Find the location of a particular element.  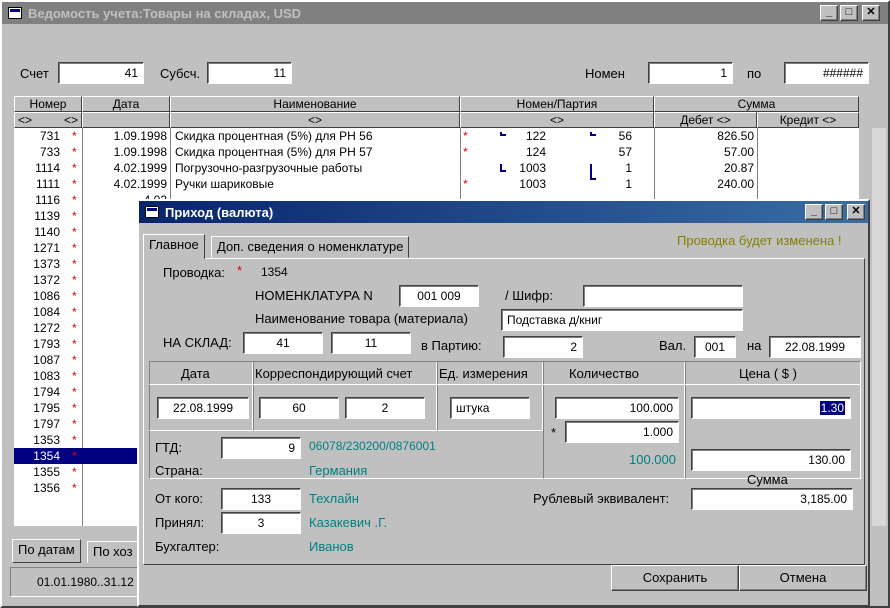

accepted-name: Казакевич .Г. is located at coordinates (348, 522).